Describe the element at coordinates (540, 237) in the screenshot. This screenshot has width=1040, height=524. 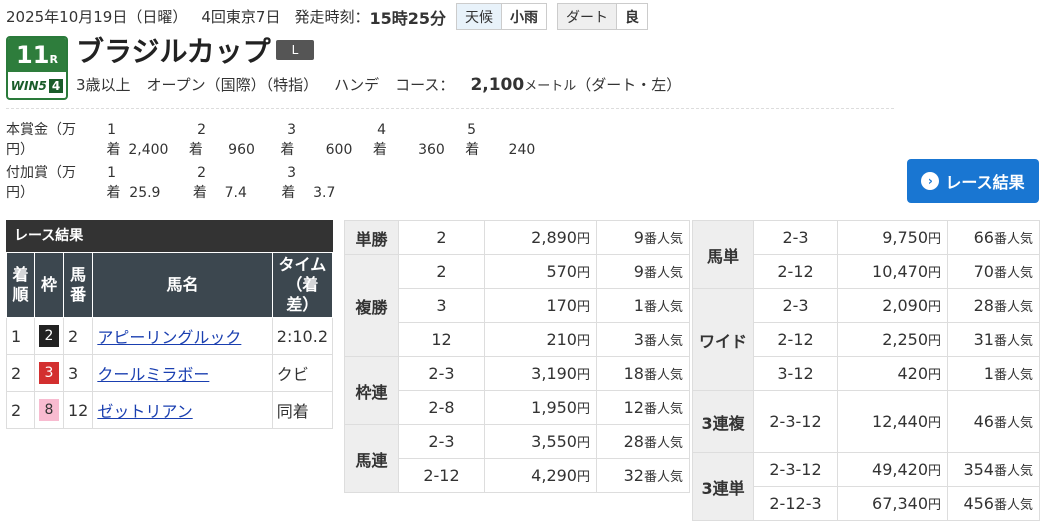
I see `payout-amount: 2,890円` at that location.